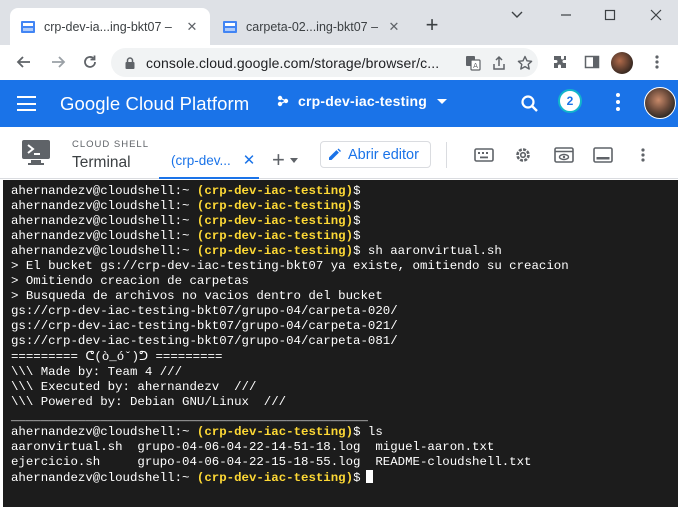 This screenshot has height=507, width=678. Describe the element at coordinates (90, 62) in the screenshot. I see `reload-icon` at that location.